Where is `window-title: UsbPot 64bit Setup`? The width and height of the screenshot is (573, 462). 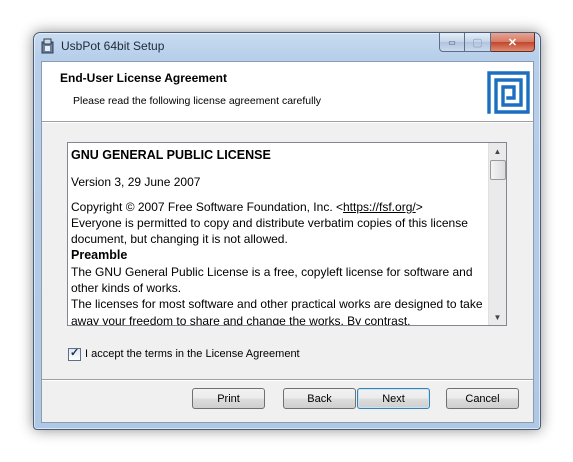
window-title: UsbPot 64bit Setup is located at coordinates (113, 46).